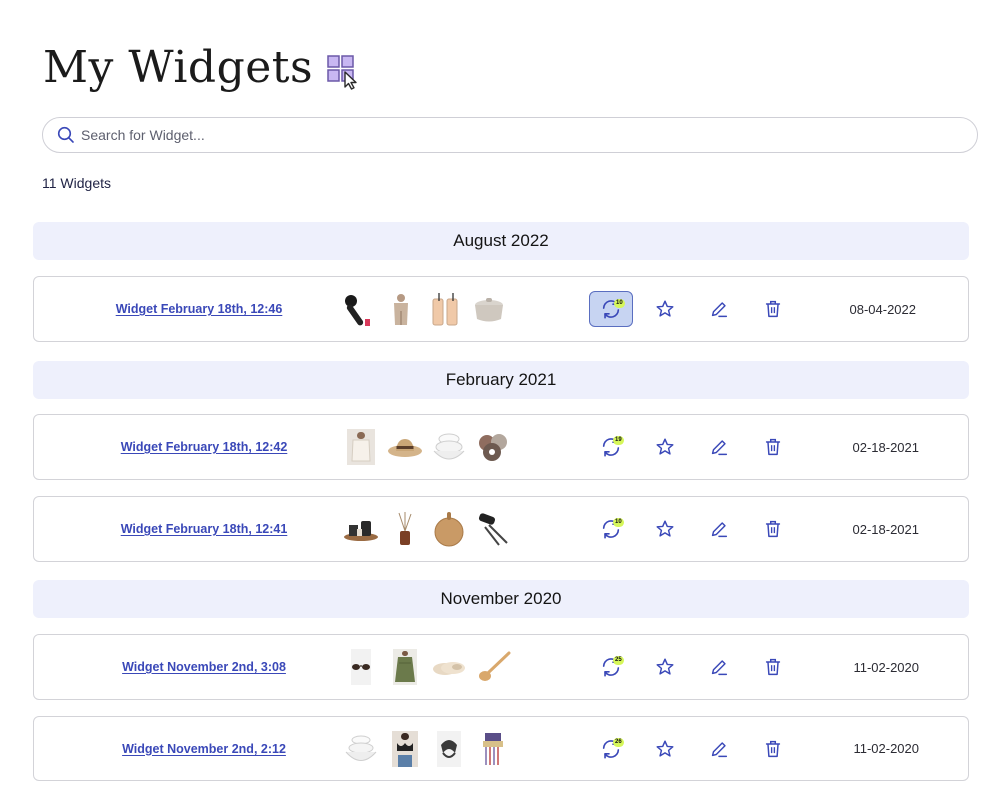 The image size is (993, 790). I want to click on widget-name-link: Widget February 18th, 12:46, so click(199, 309).